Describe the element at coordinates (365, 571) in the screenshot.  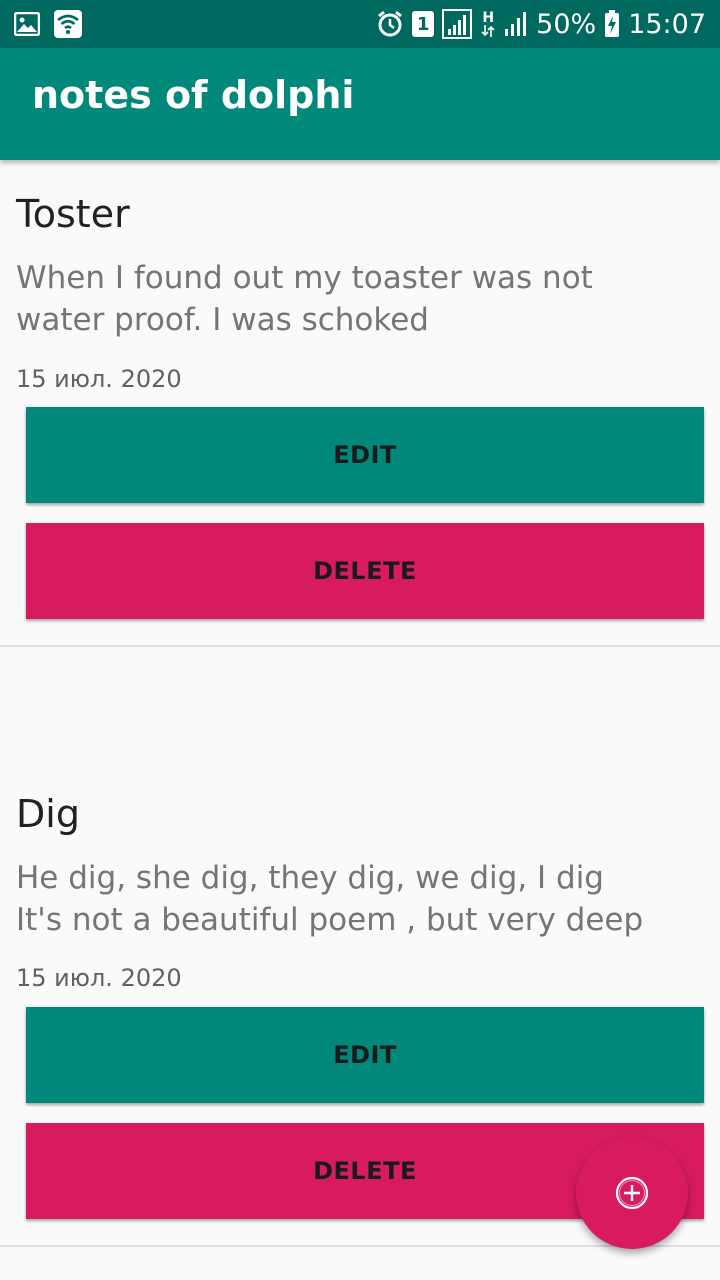
I see `delete-button: DELETE` at that location.